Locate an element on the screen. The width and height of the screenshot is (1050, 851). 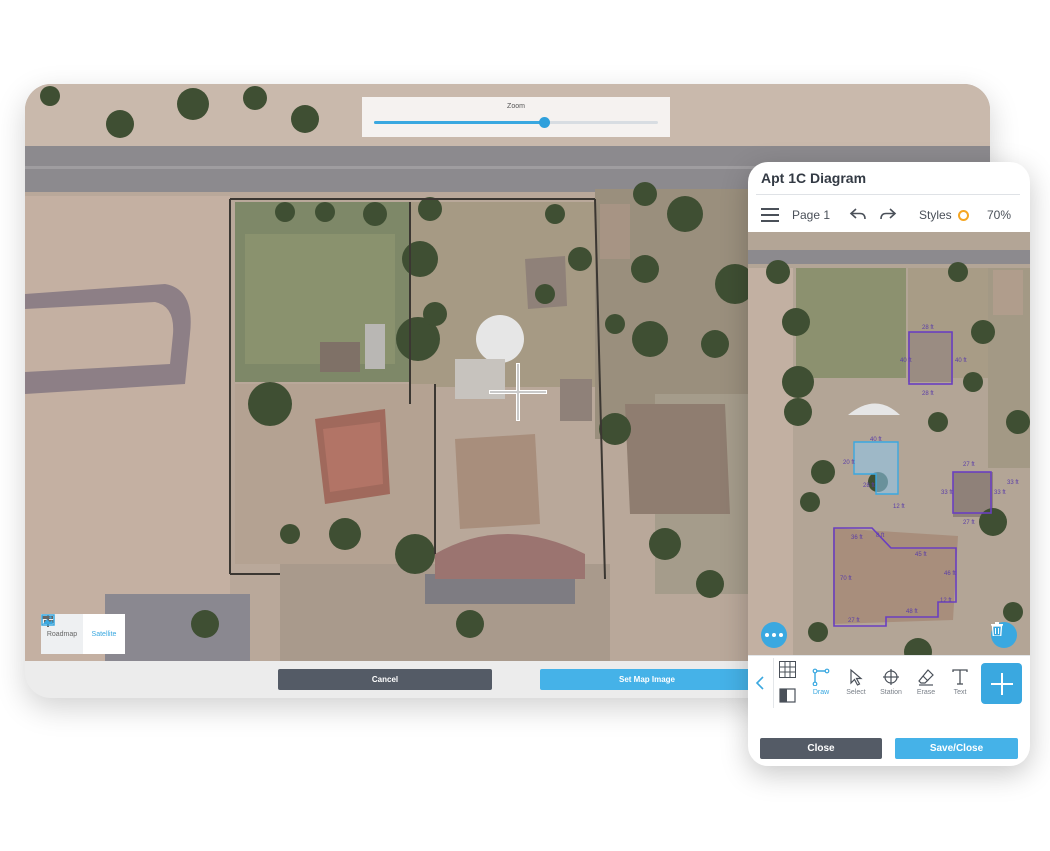
styles-label: Styles is located at coordinates (935, 215).